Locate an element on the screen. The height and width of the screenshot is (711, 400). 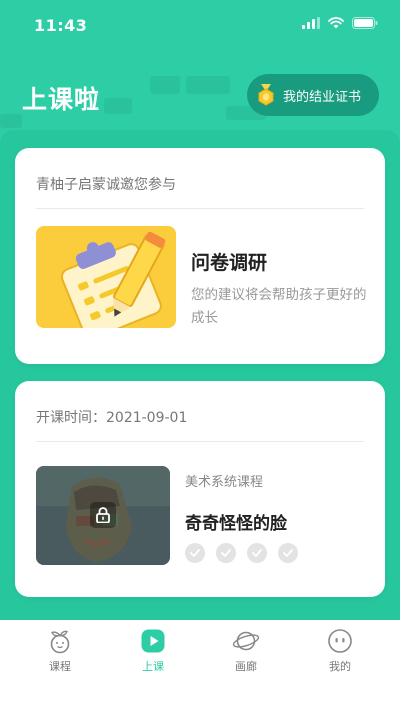
status-icons is located at coordinates (340, 23).